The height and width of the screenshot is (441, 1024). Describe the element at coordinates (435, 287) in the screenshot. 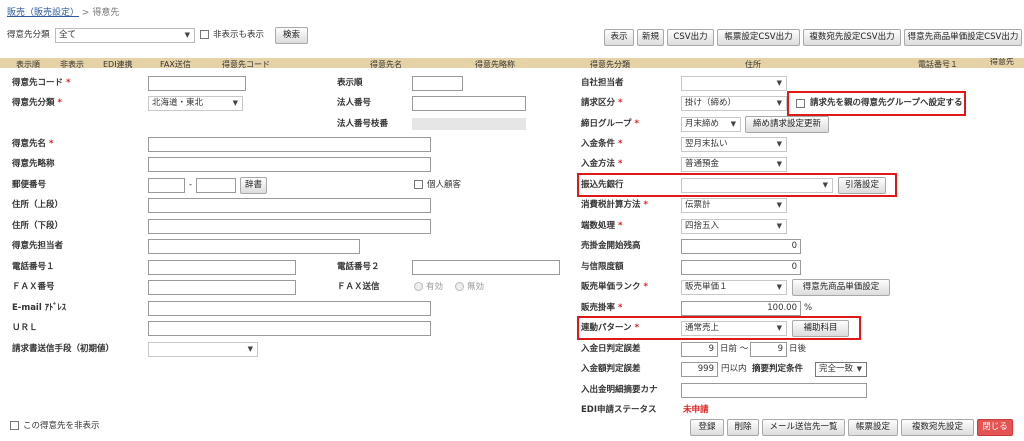

I see `fax-send-valid-label: 有効` at that location.